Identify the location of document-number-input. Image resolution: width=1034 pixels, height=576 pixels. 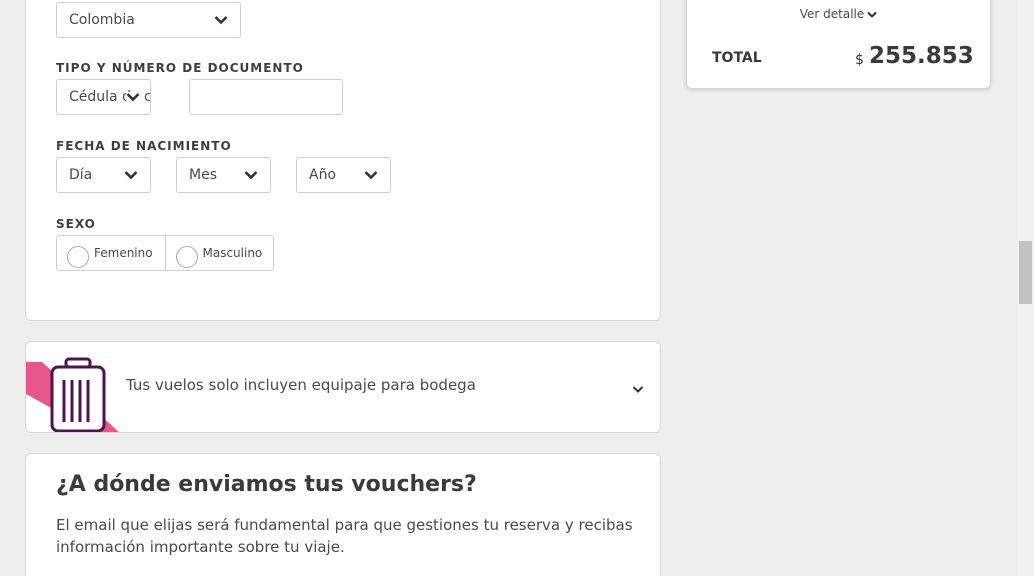
(266, 97).